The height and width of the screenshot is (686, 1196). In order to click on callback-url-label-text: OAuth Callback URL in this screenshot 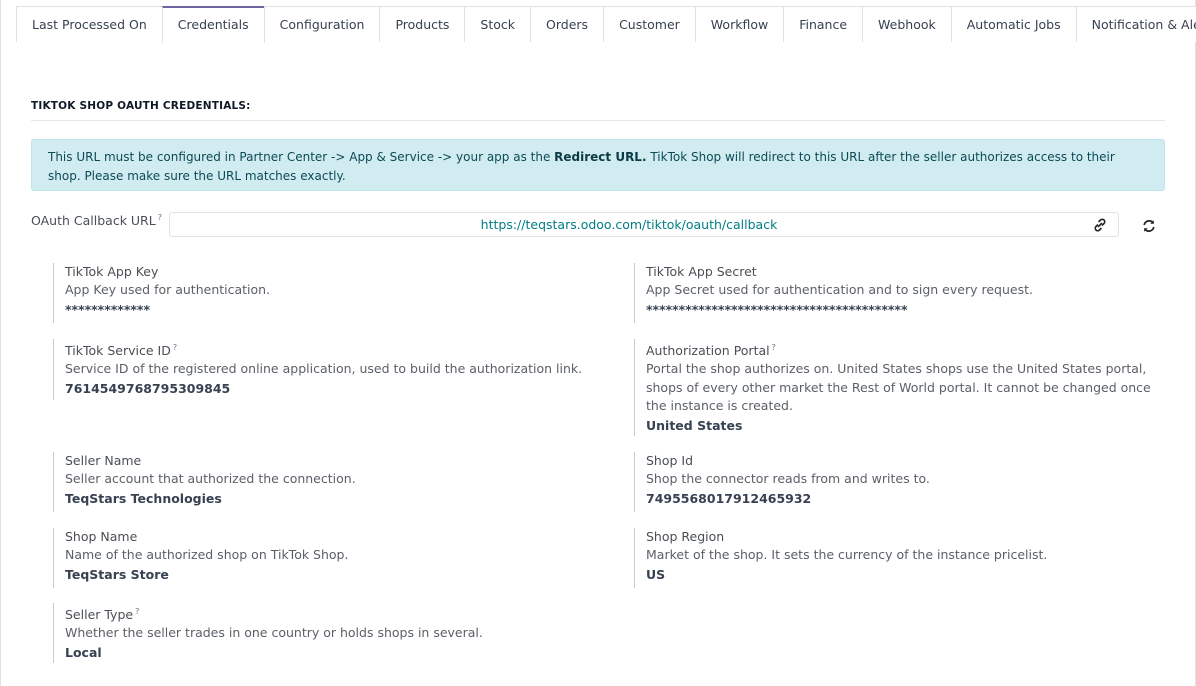, I will do `click(93, 221)`.